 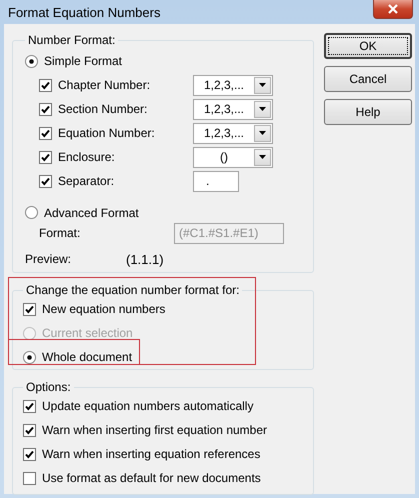 I want to click on checkbox-label: Use format as default for new documents, so click(x=151, y=478).